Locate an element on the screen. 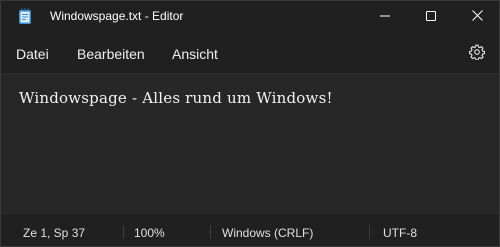 This screenshot has width=500, height=247. zoom-level: 100% is located at coordinates (149, 233).